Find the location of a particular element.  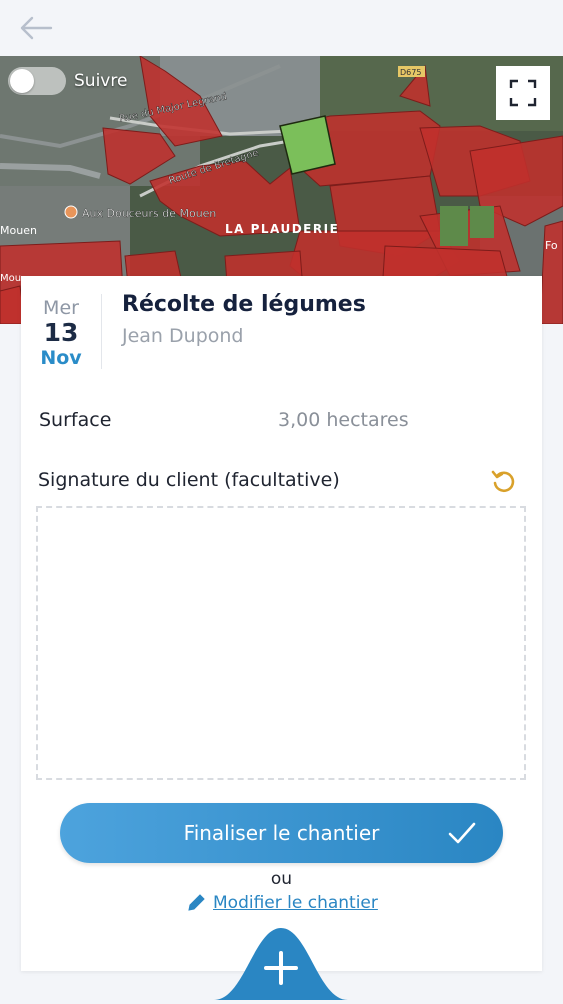

pencil-icon is located at coordinates (196, 902).